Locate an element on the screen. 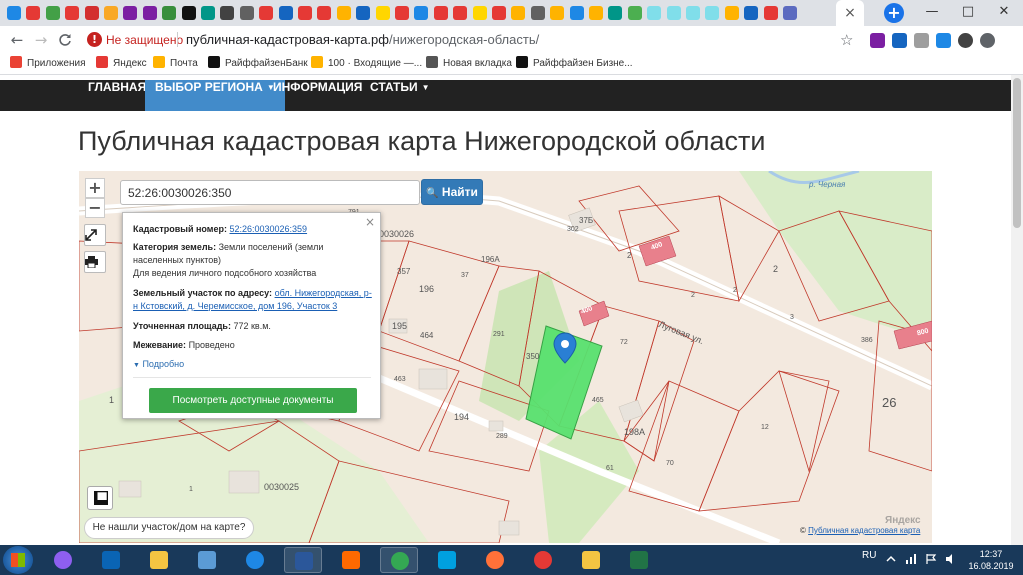  start-button is located at coordinates (18, 560).